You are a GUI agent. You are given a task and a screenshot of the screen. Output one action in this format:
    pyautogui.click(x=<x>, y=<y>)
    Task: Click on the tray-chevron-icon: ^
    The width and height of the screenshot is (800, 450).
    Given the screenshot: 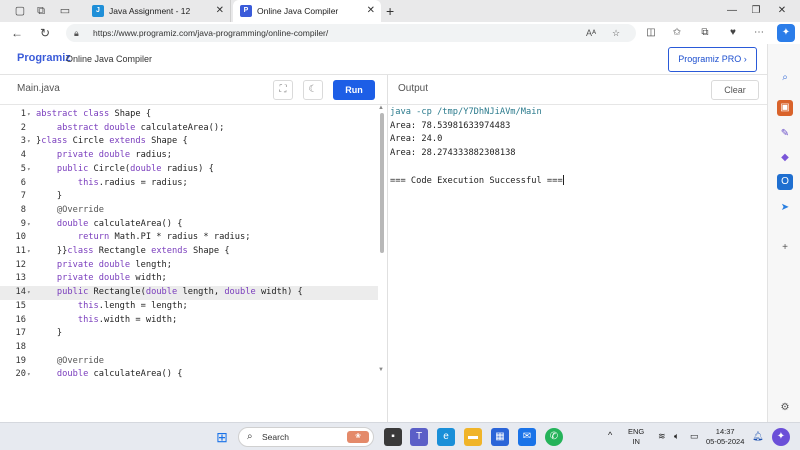 What is the action you would take?
    pyautogui.click(x=610, y=435)
    